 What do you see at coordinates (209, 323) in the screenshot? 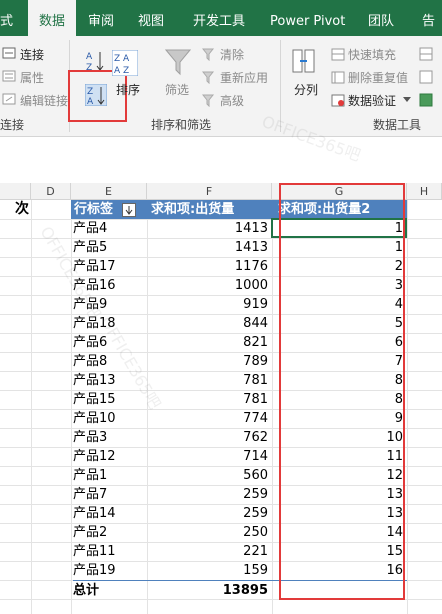
I see `qty-cell: 844` at bounding box center [209, 323].